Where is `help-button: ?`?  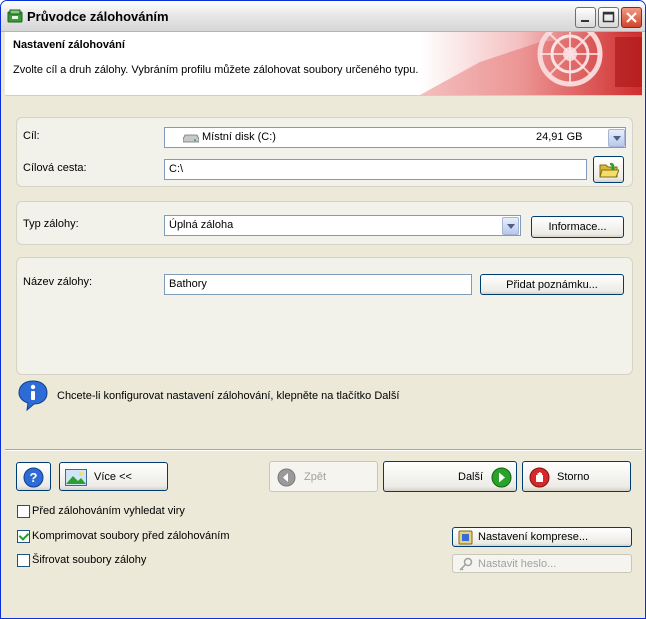 help-button: ? is located at coordinates (33, 476).